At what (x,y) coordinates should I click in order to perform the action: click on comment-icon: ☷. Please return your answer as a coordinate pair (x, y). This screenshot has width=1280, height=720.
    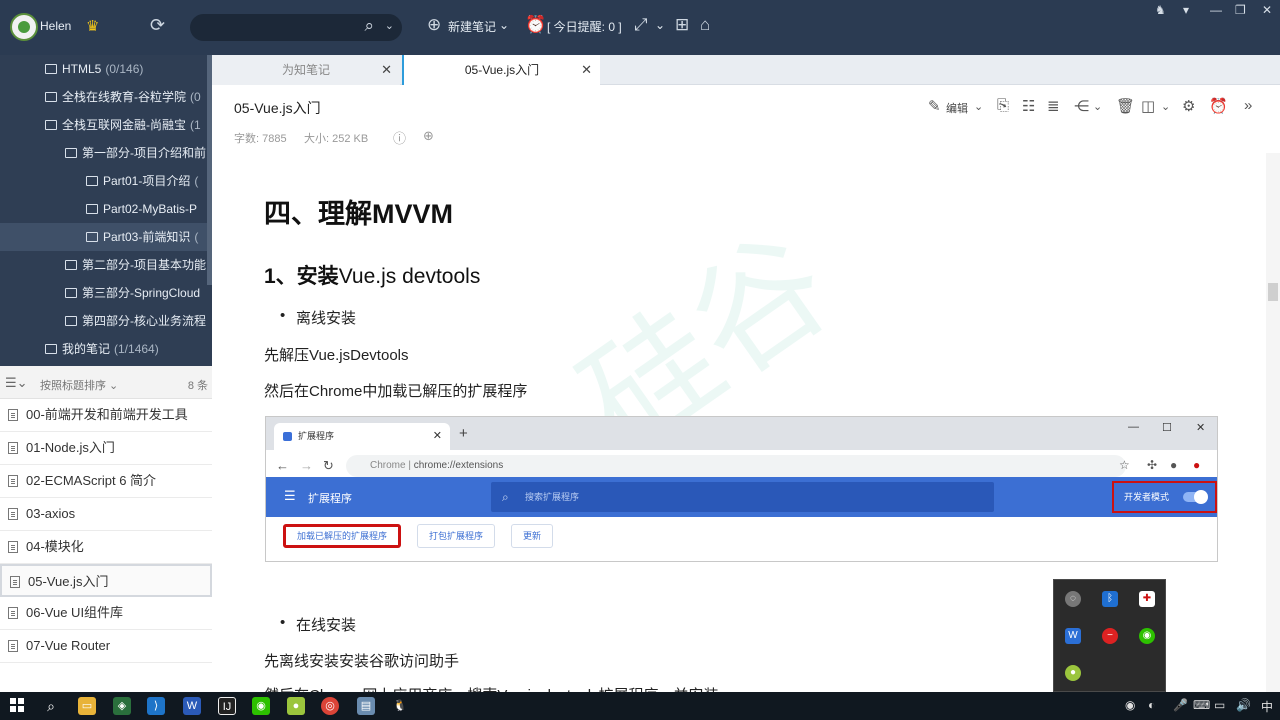
    Looking at the image, I should click on (1028, 106).